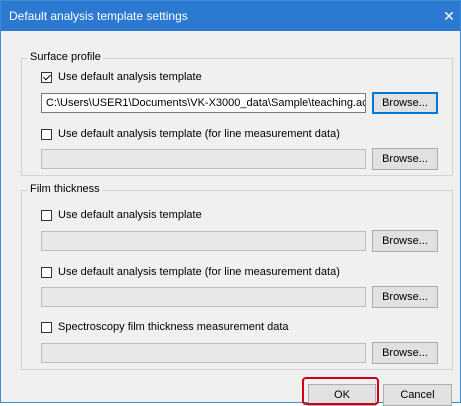 The image size is (461, 406). What do you see at coordinates (65, 57) in the screenshot?
I see `surface-profile-group-title: Surface profile` at bounding box center [65, 57].